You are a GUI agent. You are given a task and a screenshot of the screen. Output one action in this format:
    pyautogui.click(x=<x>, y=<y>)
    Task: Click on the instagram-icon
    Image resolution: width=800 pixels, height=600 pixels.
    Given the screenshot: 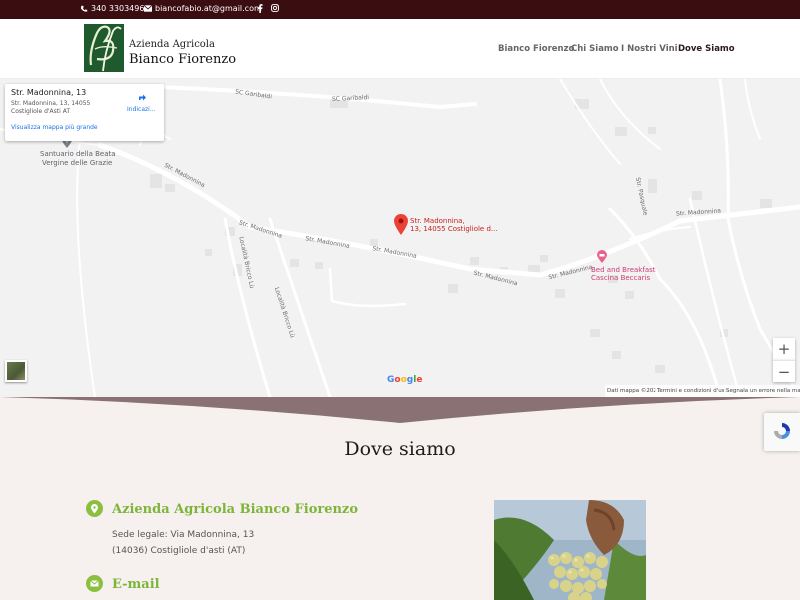 What is the action you would take?
    pyautogui.click(x=275, y=8)
    